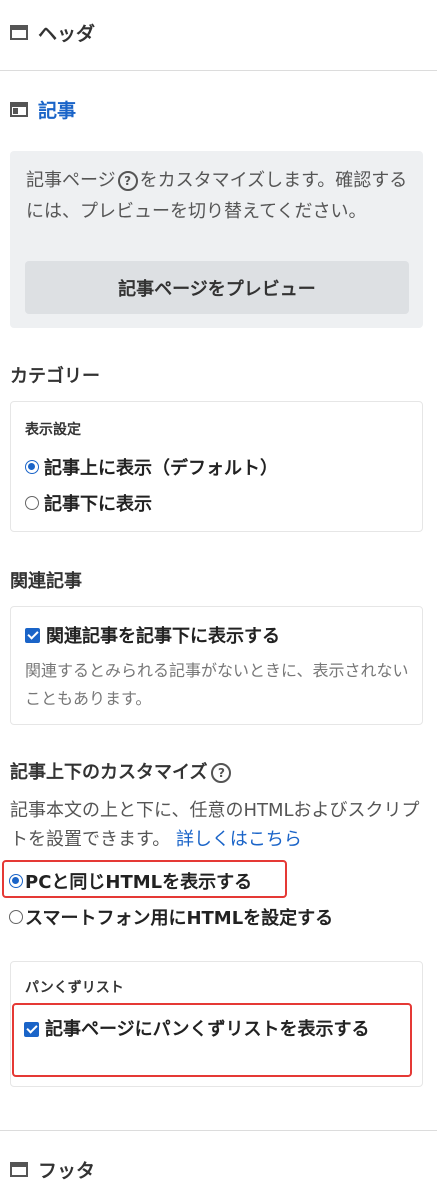 This screenshot has height=1200, width=437. Describe the element at coordinates (57, 110) in the screenshot. I see `article-section-label: 記事` at that location.